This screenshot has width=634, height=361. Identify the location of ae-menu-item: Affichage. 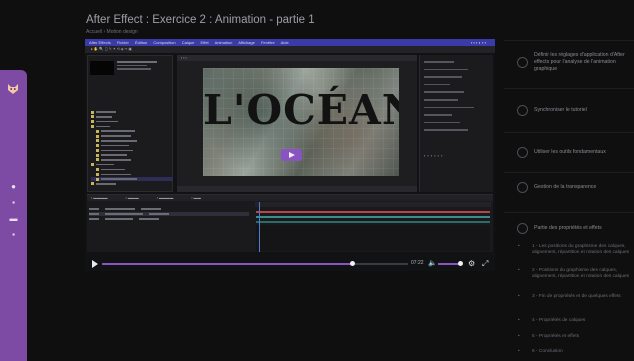
(246, 42).